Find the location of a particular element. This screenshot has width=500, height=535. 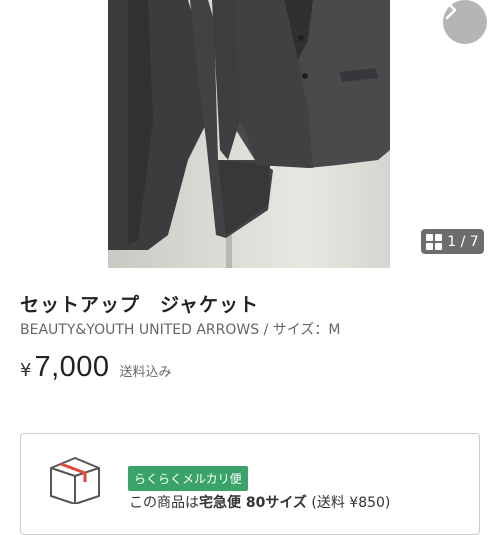

shipping-method-badge: らくらくメルカリ便 is located at coordinates (188, 478).